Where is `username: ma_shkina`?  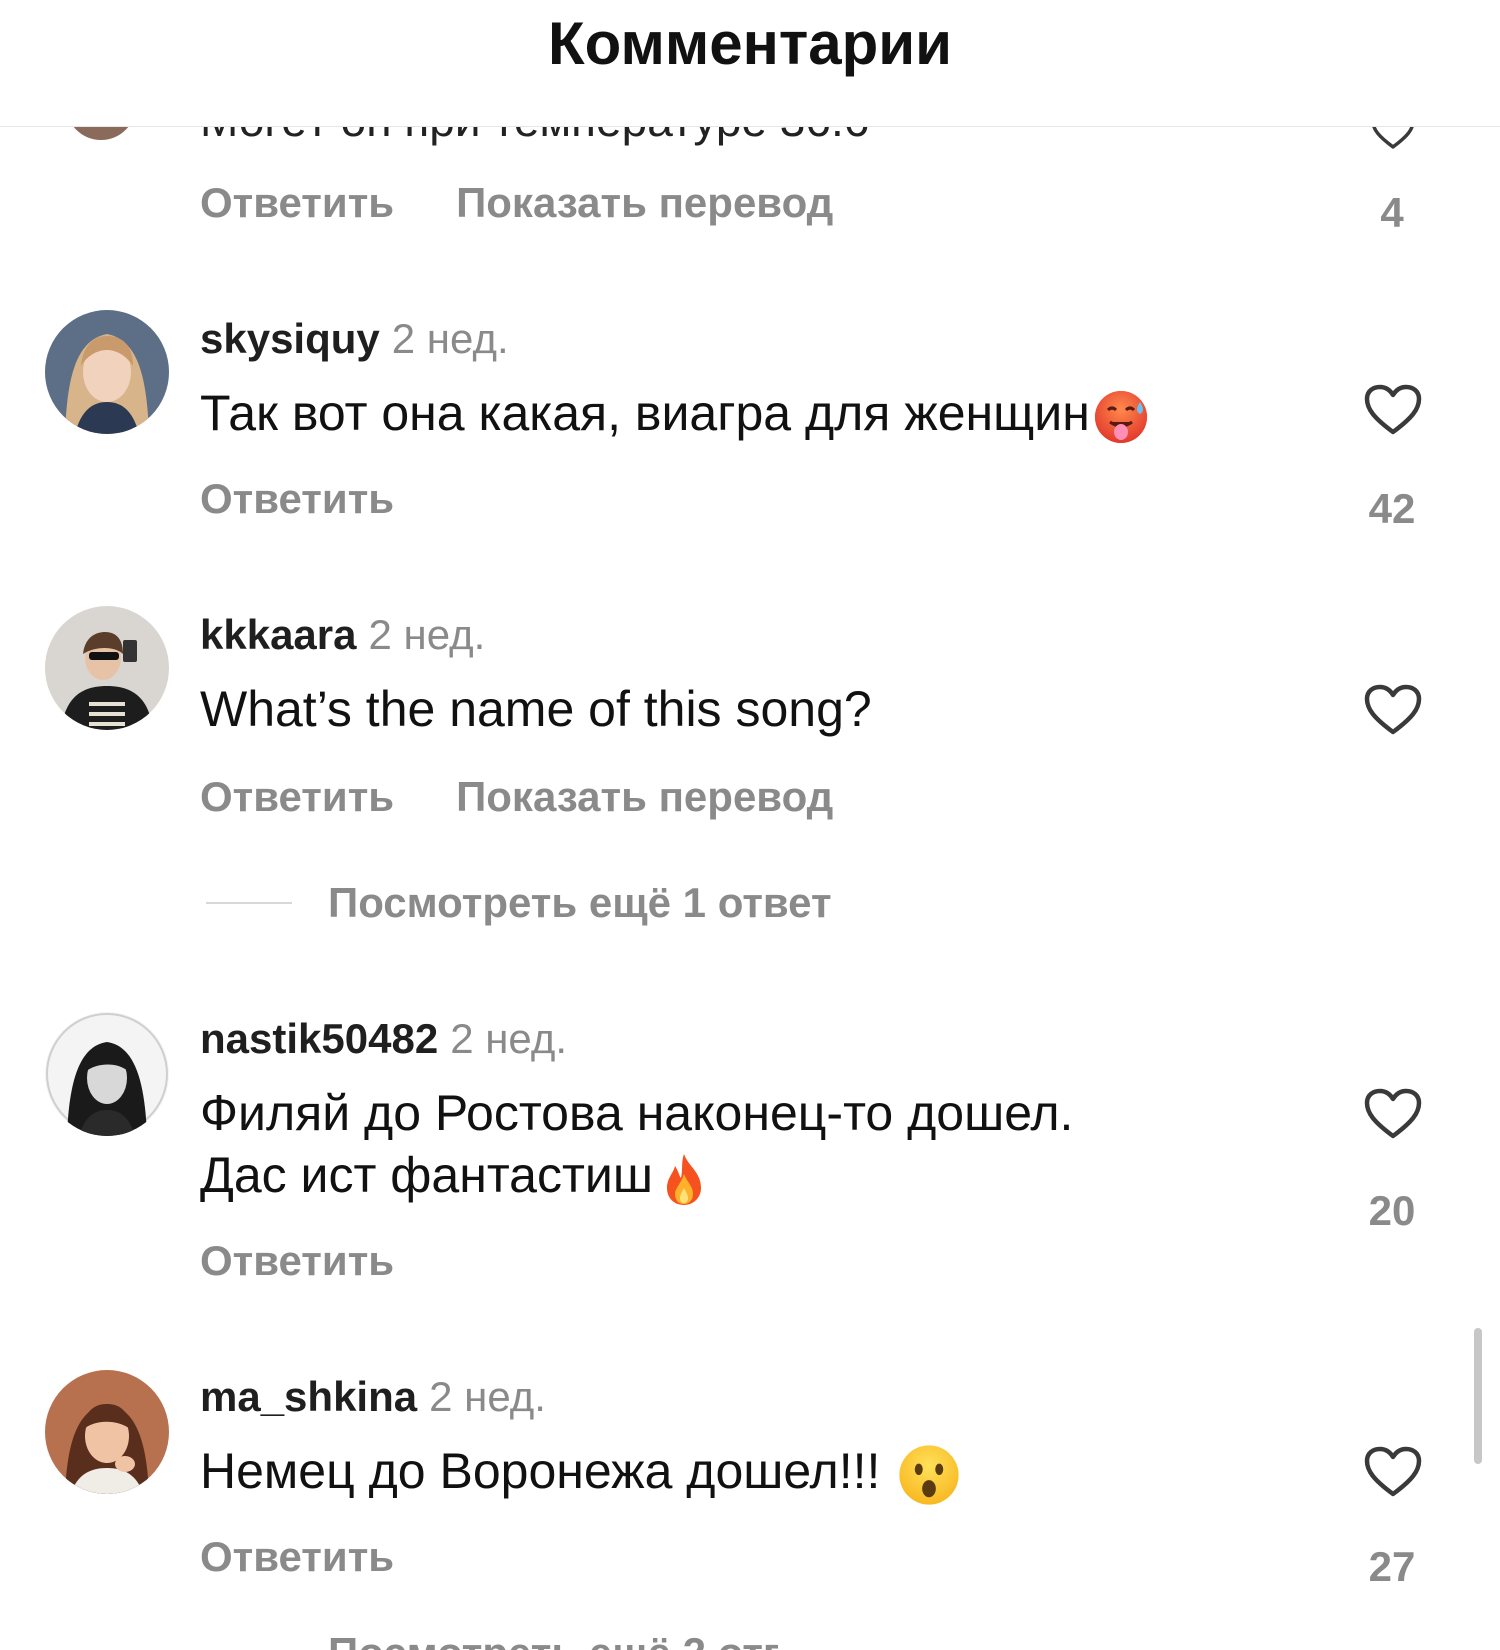 username: ma_shkina is located at coordinates (308, 1396).